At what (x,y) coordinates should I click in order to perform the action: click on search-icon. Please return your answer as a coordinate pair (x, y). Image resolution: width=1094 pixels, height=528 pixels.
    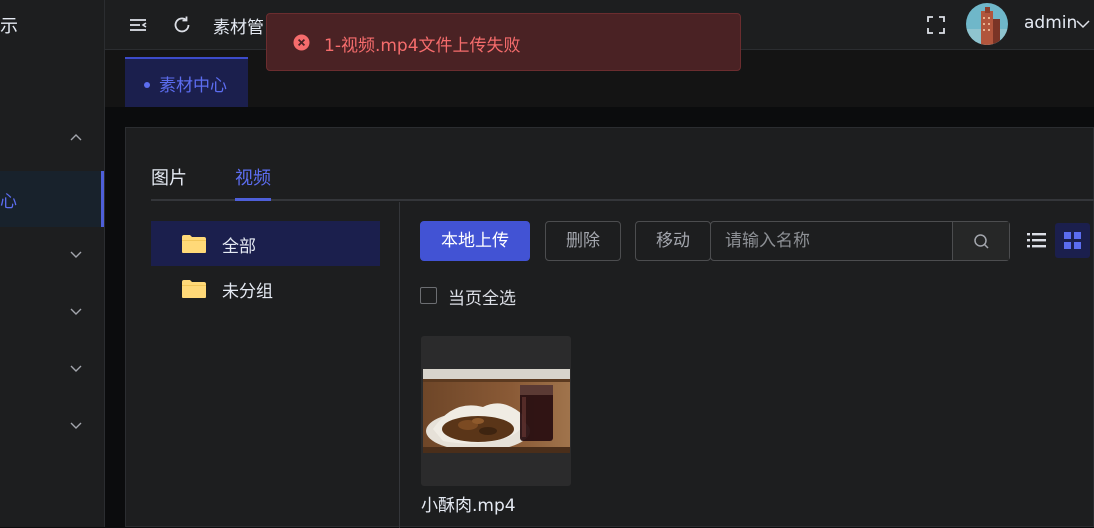
    Looking at the image, I should click on (981, 241).